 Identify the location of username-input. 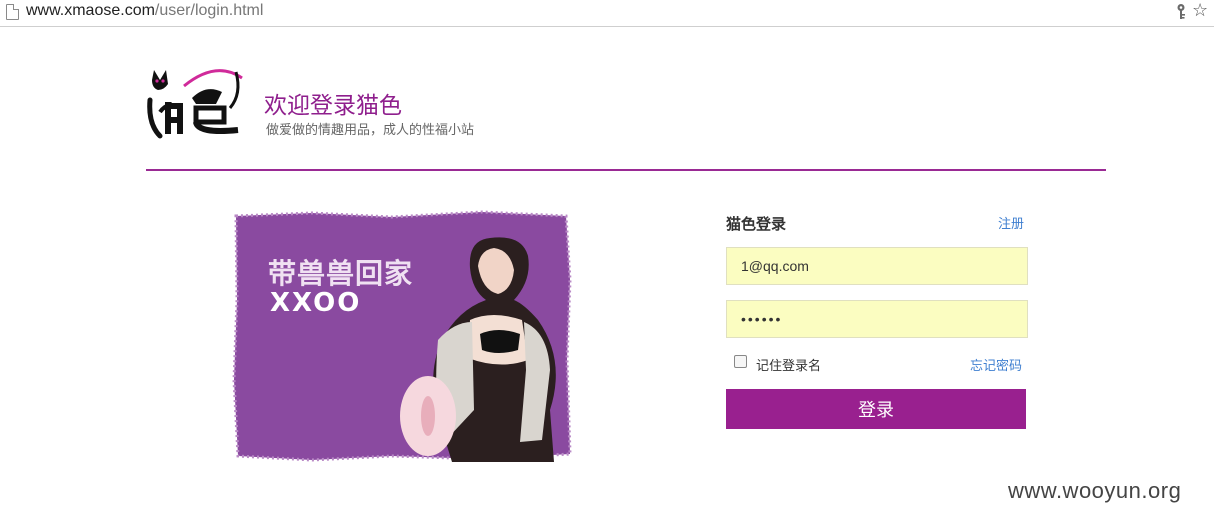
(877, 266).